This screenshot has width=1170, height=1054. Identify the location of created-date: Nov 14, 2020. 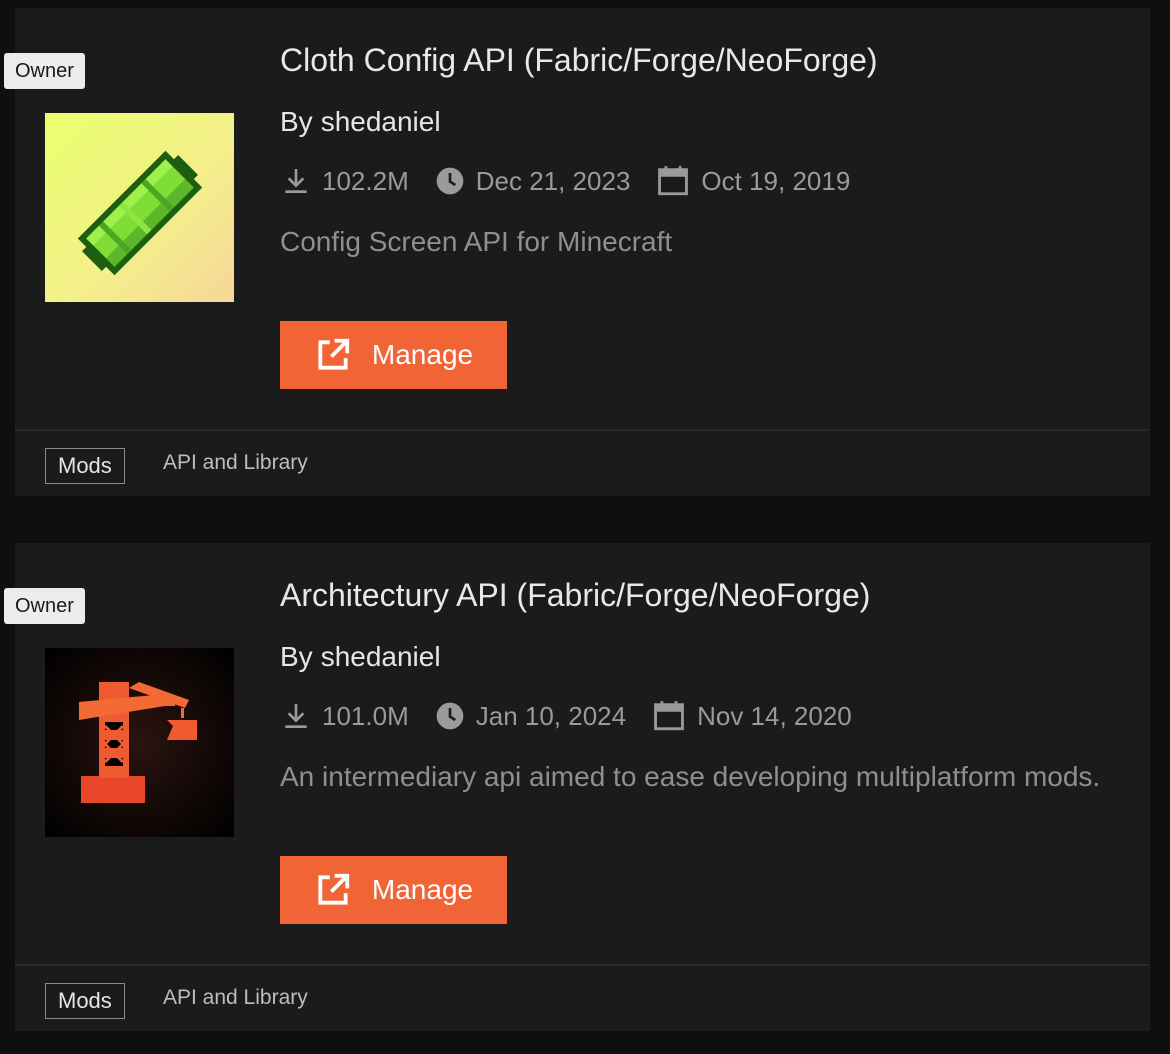
(774, 715).